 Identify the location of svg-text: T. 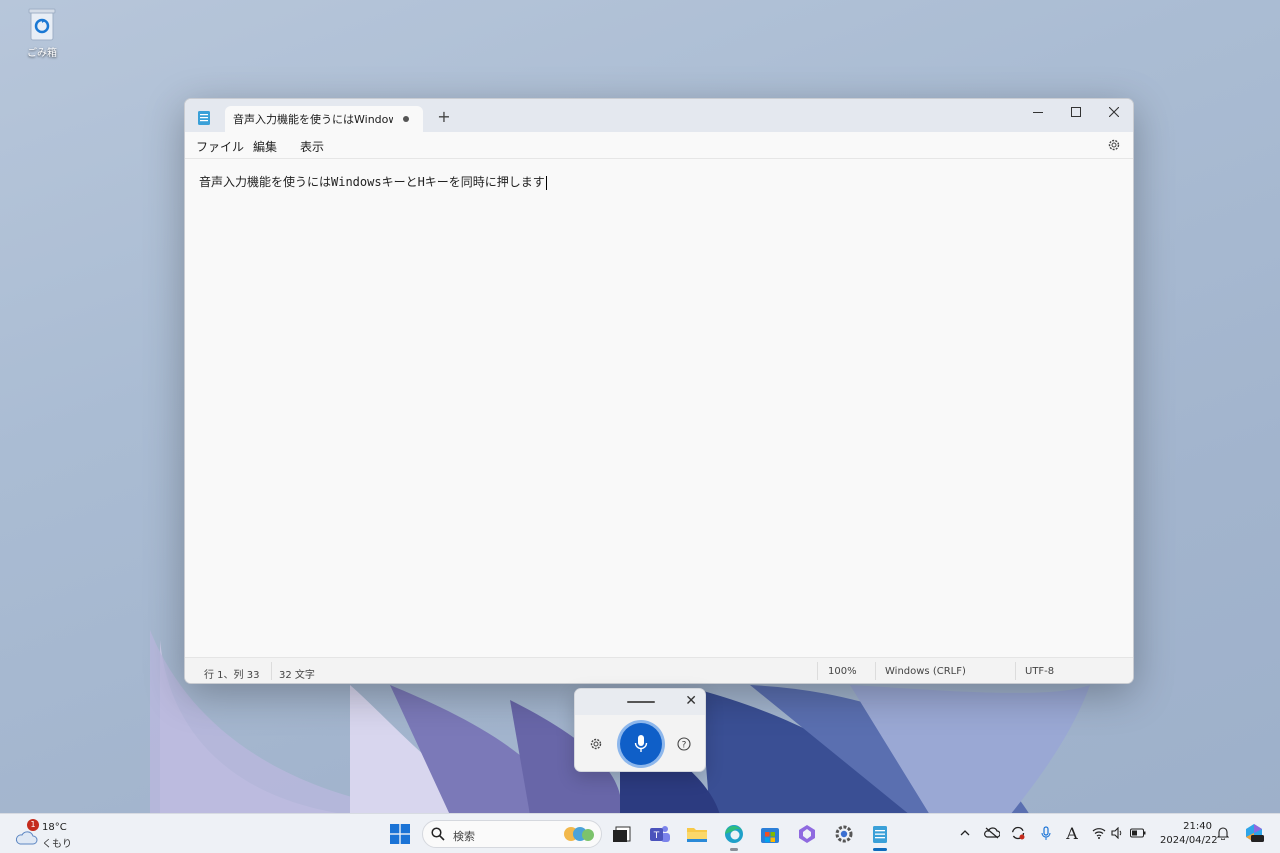
(656, 836).